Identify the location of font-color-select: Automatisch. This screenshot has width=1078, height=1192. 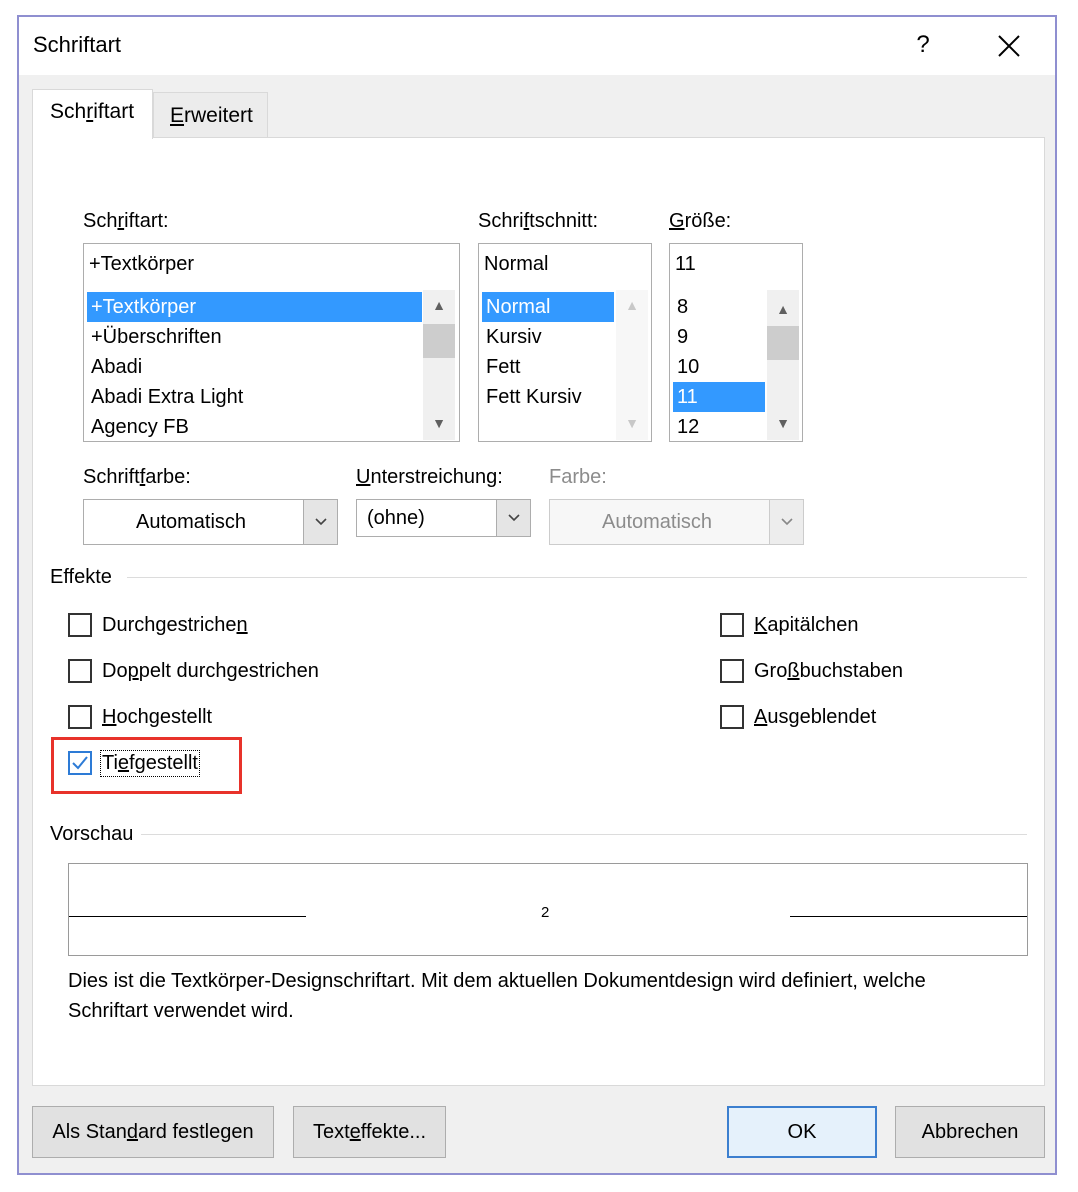
(210, 522).